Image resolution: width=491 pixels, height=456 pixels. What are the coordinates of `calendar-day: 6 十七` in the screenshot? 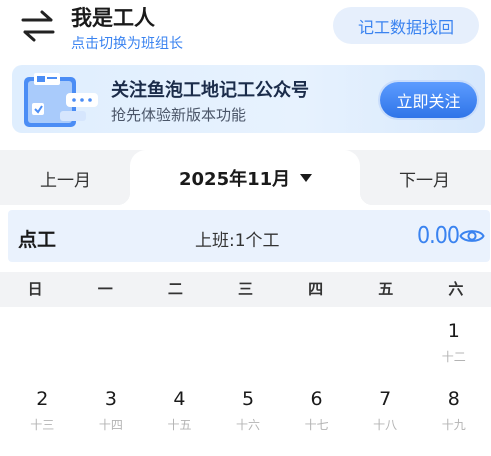 It's located at (316, 413).